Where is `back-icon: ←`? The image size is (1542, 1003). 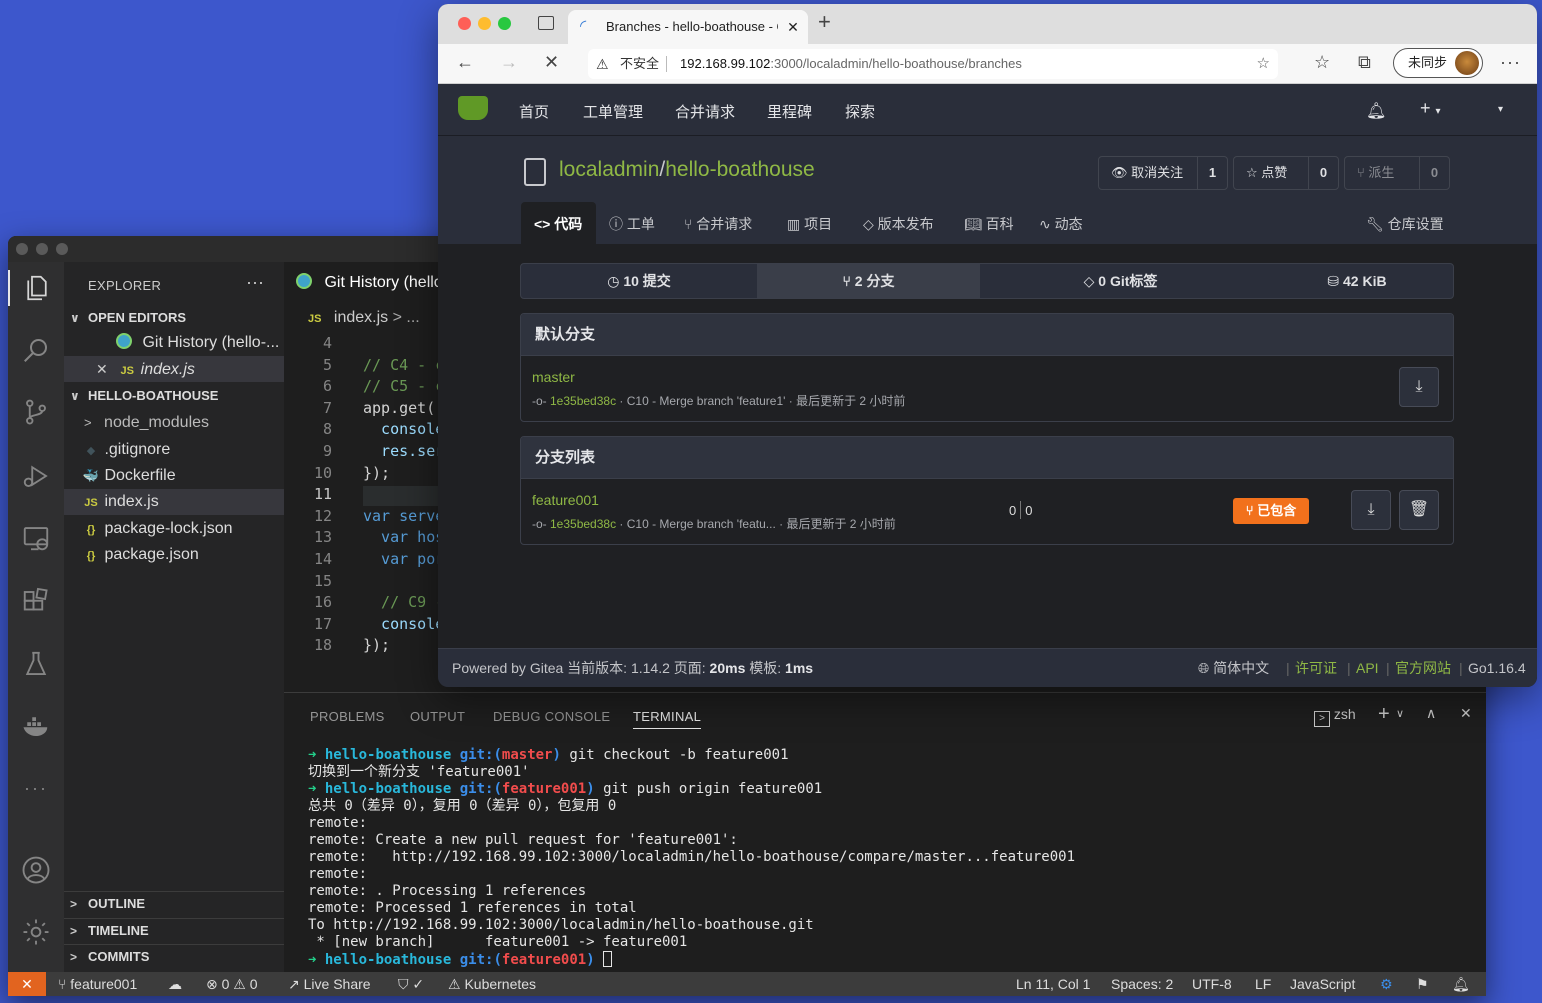
back-icon: ← is located at coordinates (465, 62).